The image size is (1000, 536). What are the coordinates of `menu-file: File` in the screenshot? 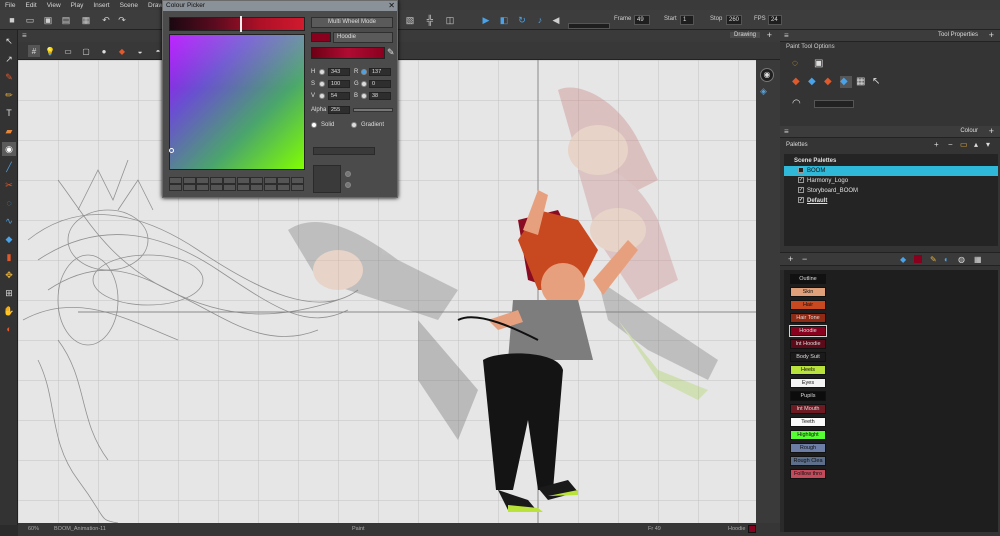 It's located at (10, 5).